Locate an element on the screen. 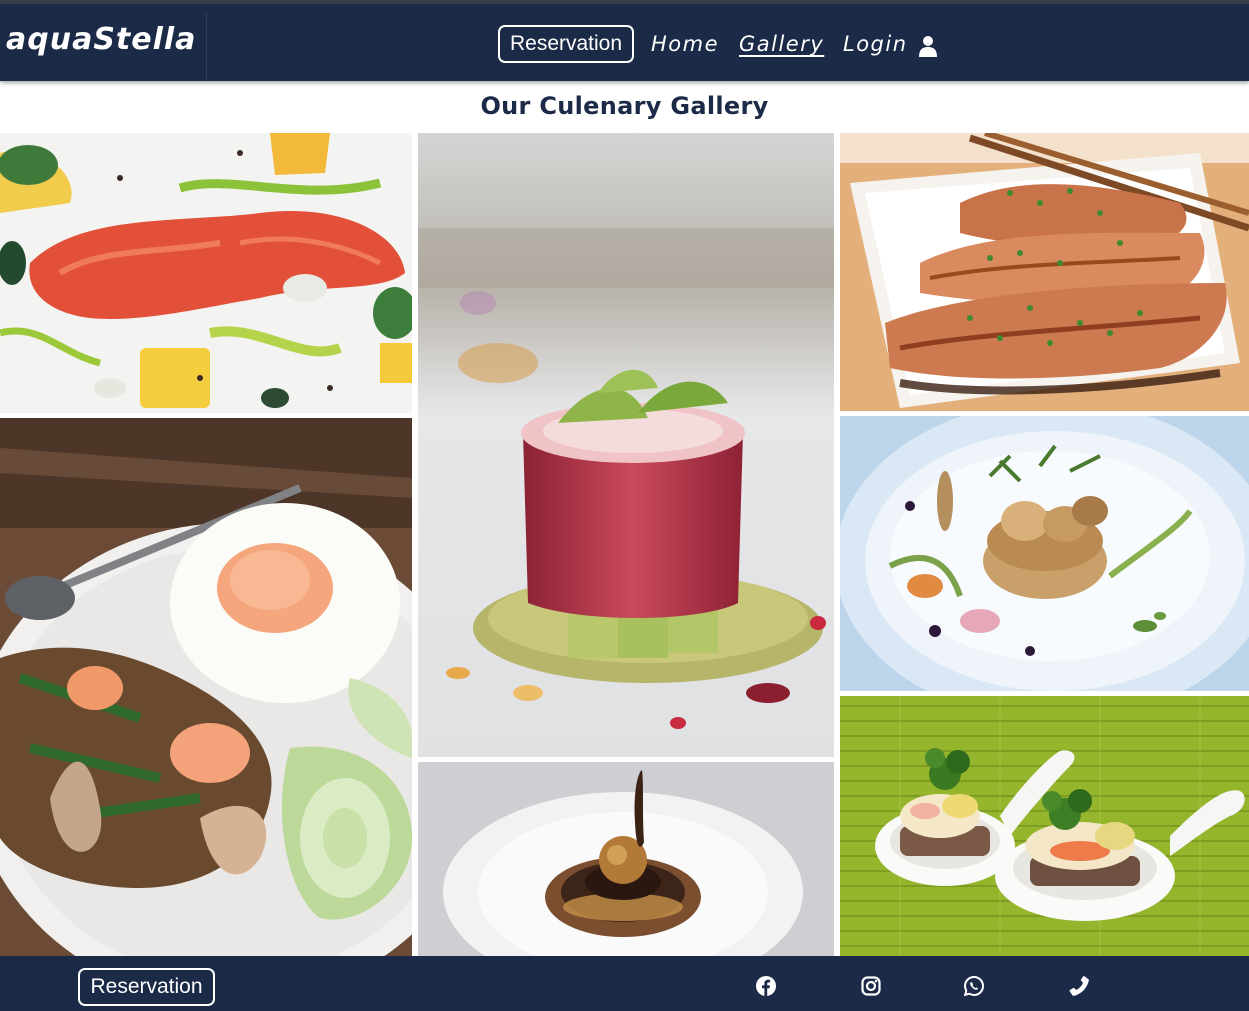  gallery-image-grilled-salmon is located at coordinates (1044, 272).